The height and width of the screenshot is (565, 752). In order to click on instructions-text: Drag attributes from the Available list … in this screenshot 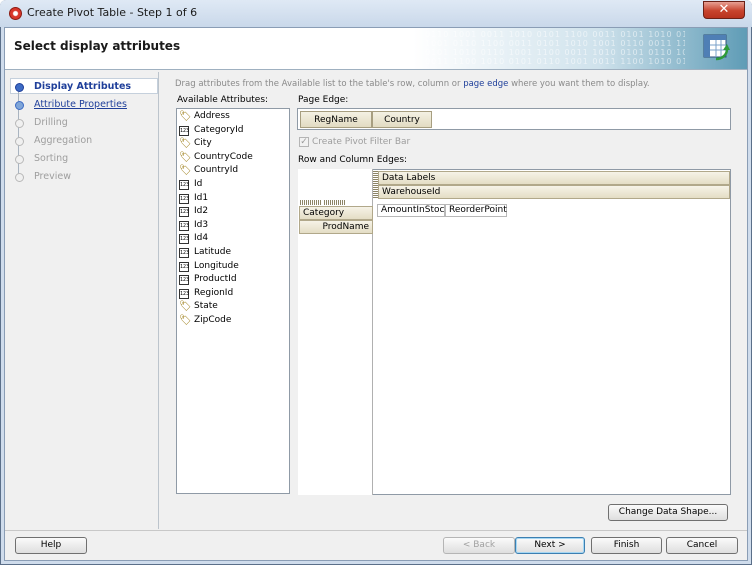, I will do `click(412, 84)`.